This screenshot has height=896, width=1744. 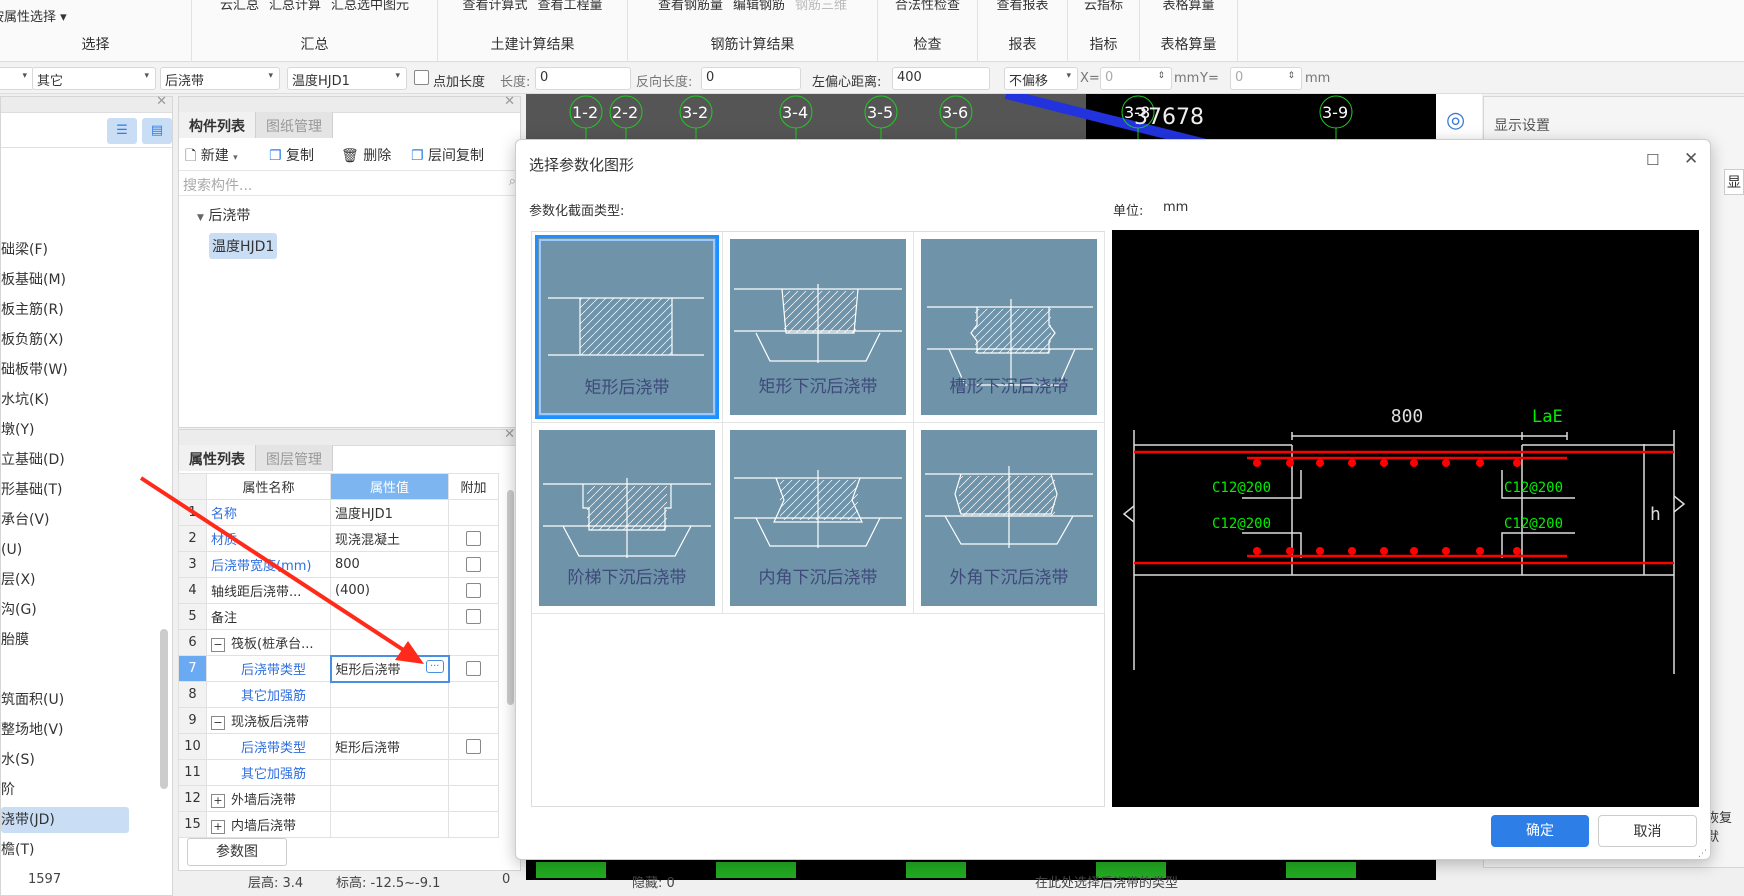 I want to click on new-button: 🗋 新建 ▾, so click(x=211, y=157).